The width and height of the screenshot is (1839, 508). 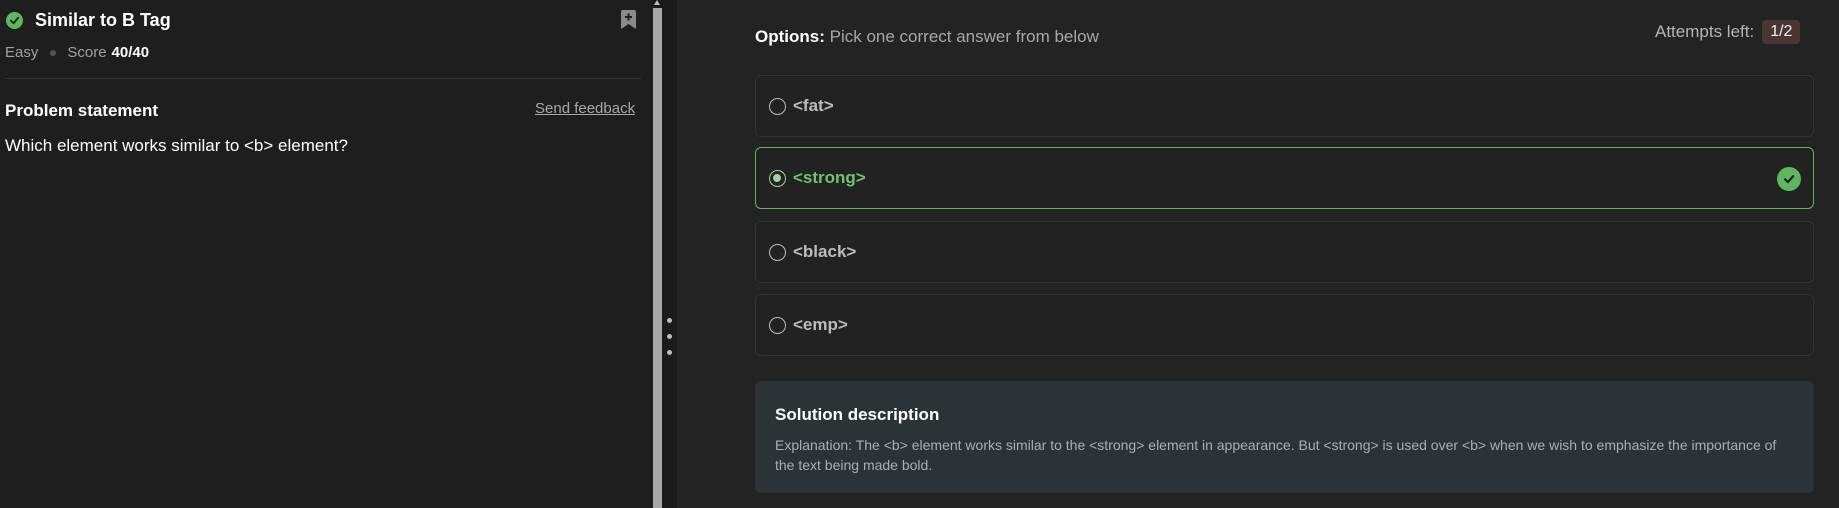 What do you see at coordinates (964, 36) in the screenshot?
I see `options-sublabel: Pick one correct answer from below` at bounding box center [964, 36].